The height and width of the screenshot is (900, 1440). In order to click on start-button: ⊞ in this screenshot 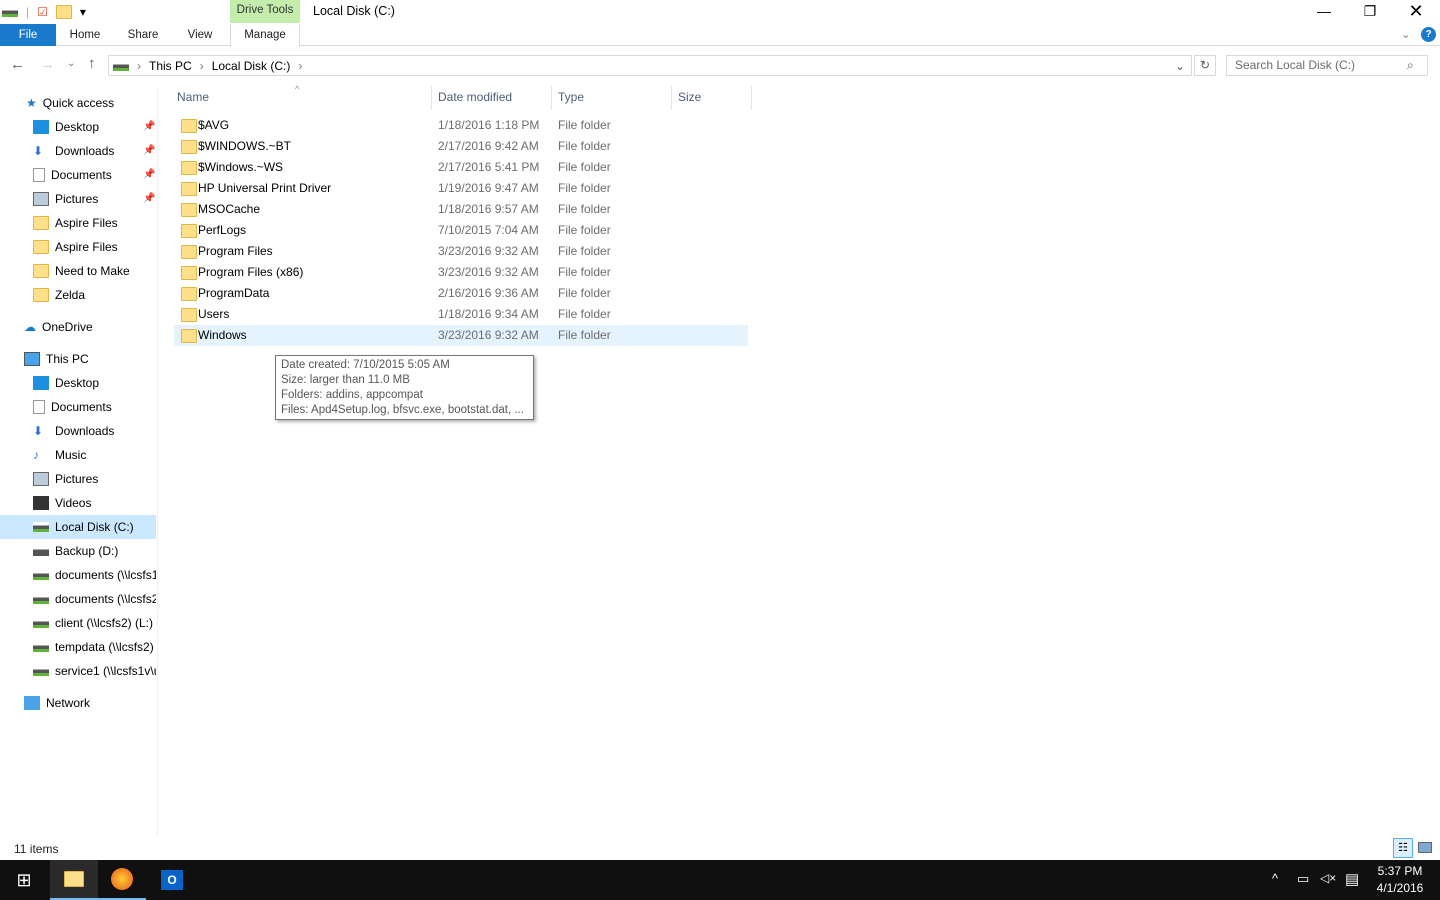, I will do `click(24, 880)`.